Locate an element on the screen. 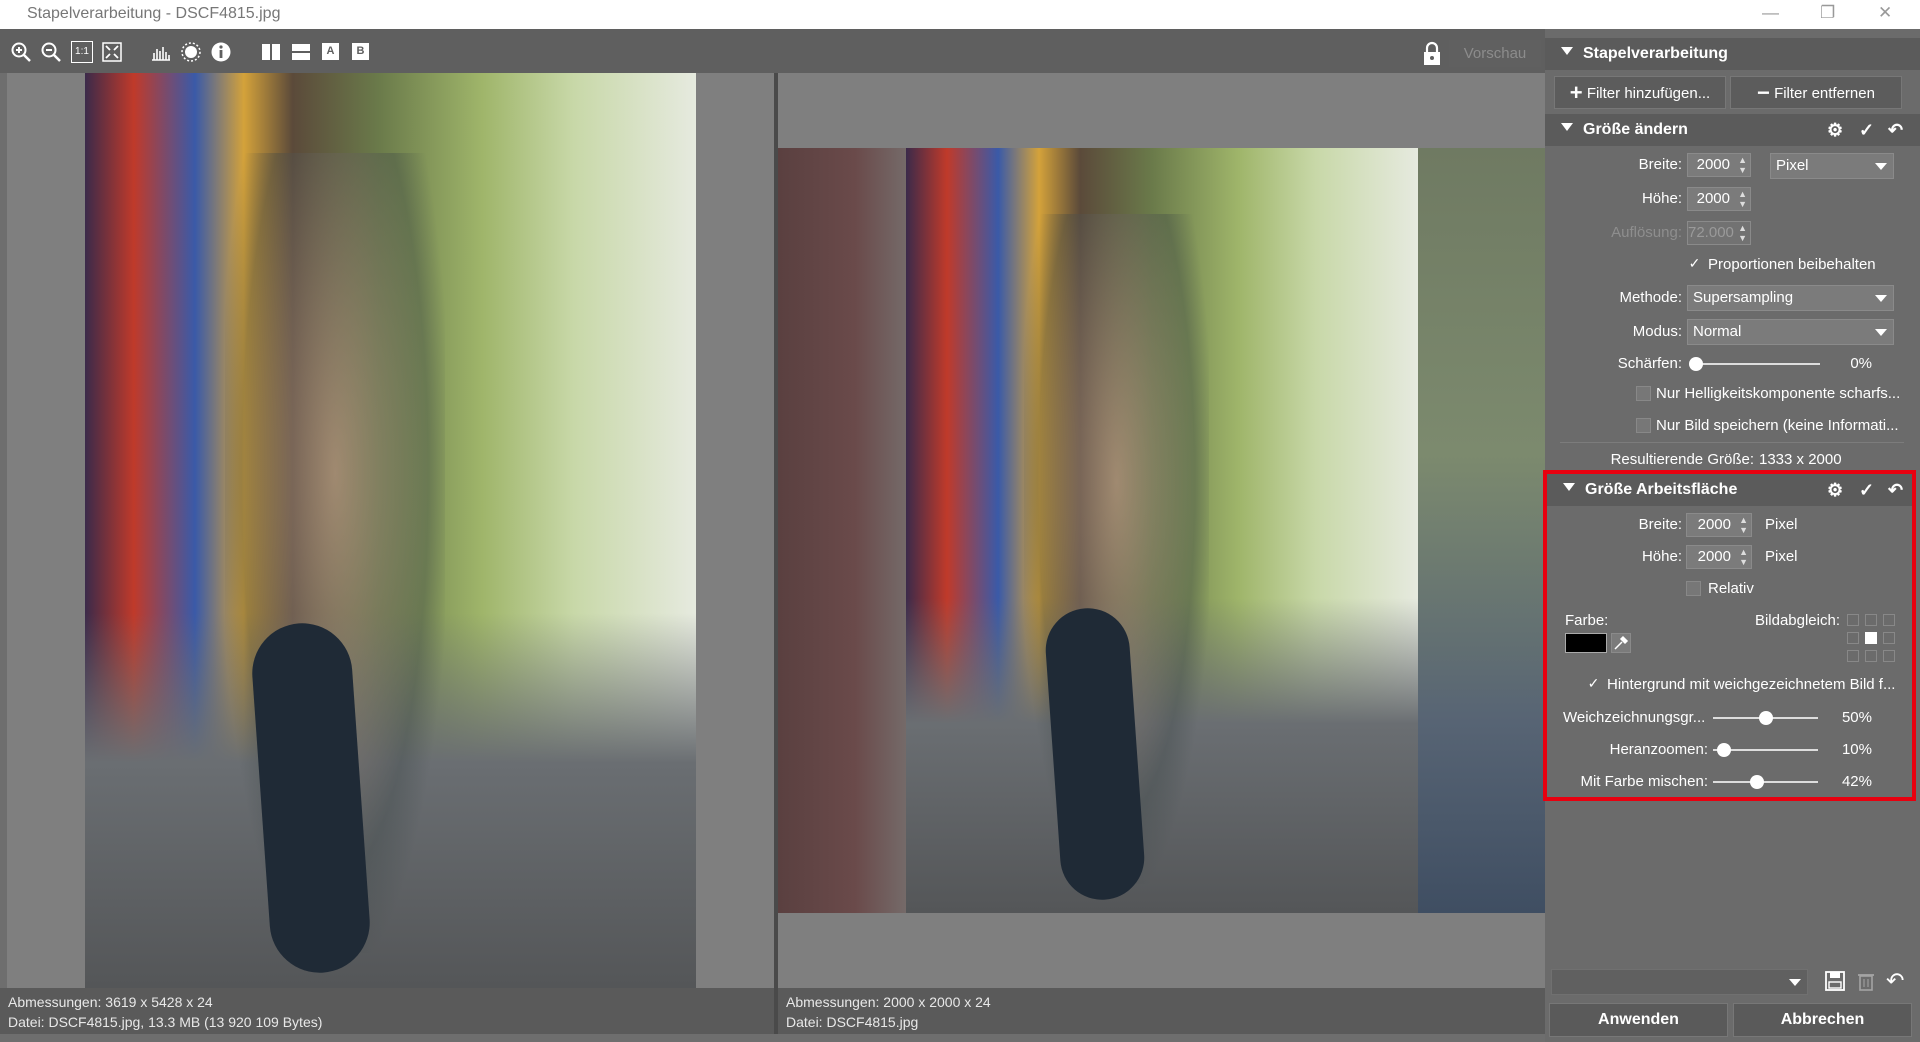 The image size is (1920, 1042). remove-filter-button: − Filter entfernen is located at coordinates (1816, 92).